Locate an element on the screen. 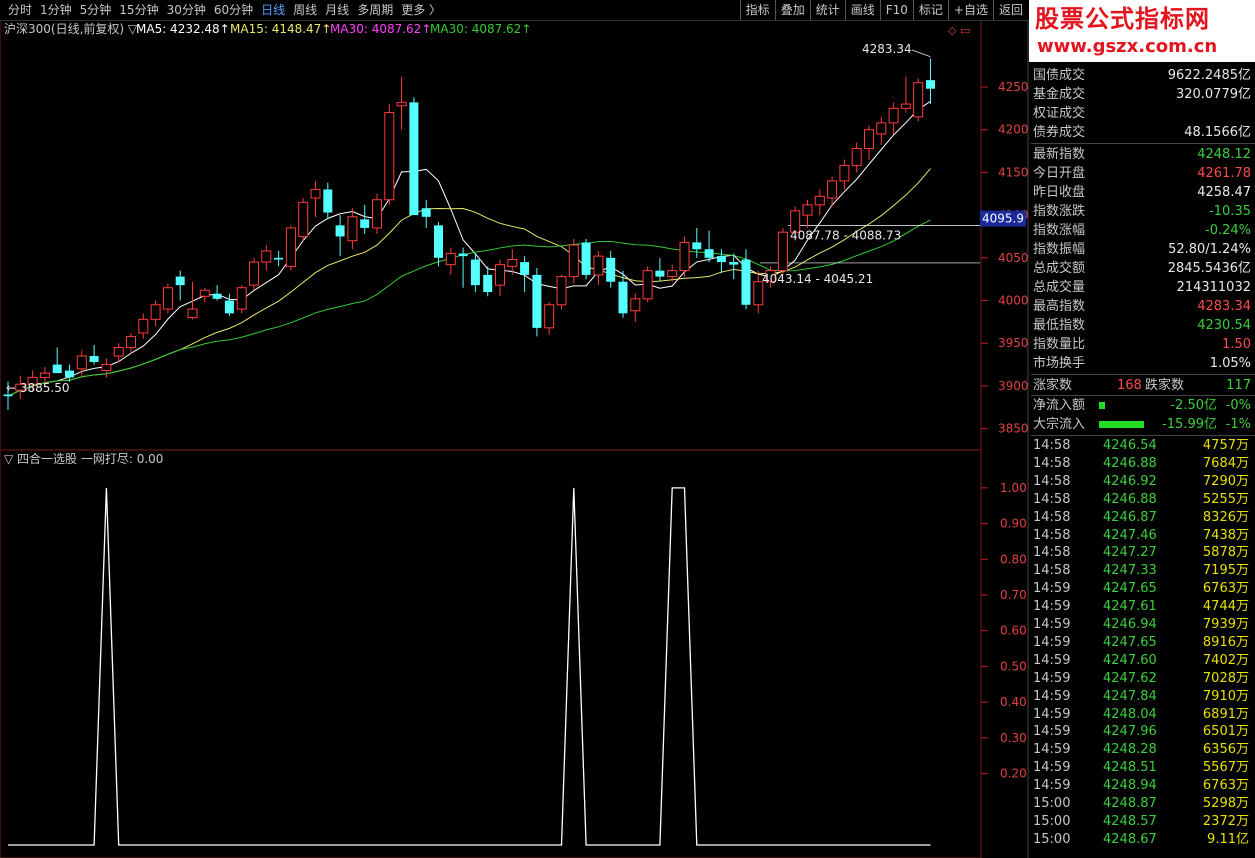  toolbar-button: 返回 is located at coordinates (1010, 10).